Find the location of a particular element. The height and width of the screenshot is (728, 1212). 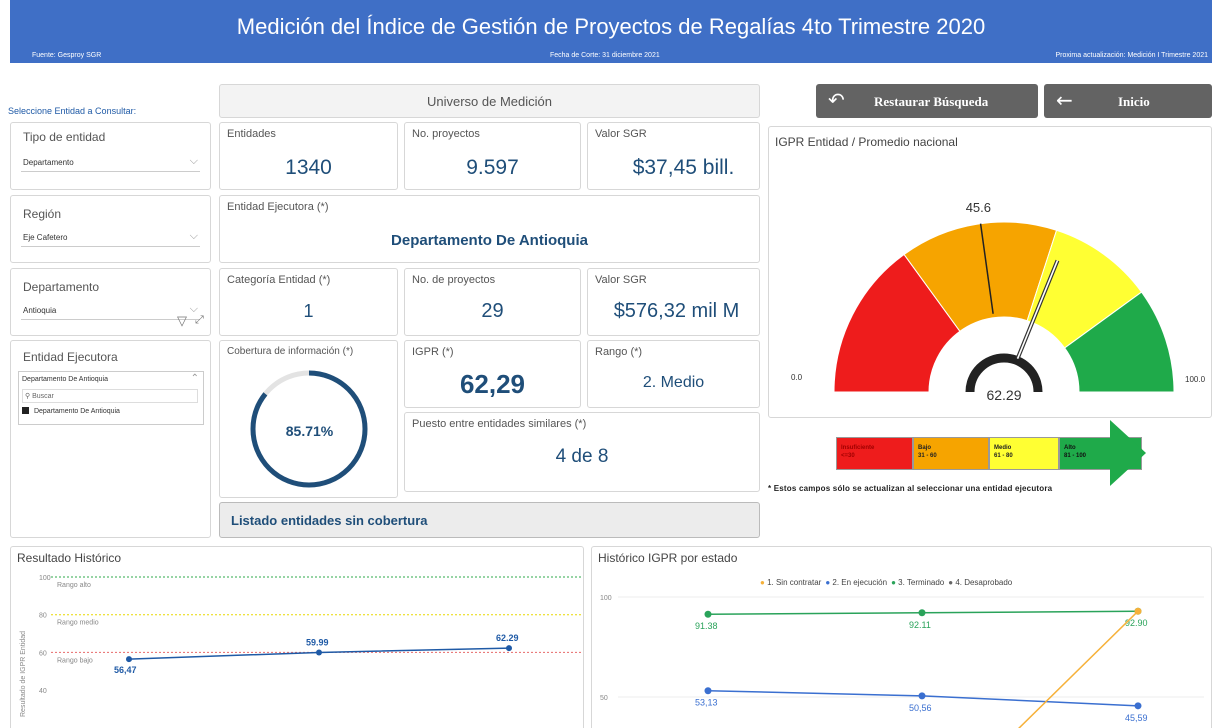

kpi-valor-sgr-entidad: Valor SGR $576,32 mil M is located at coordinates (673, 302).